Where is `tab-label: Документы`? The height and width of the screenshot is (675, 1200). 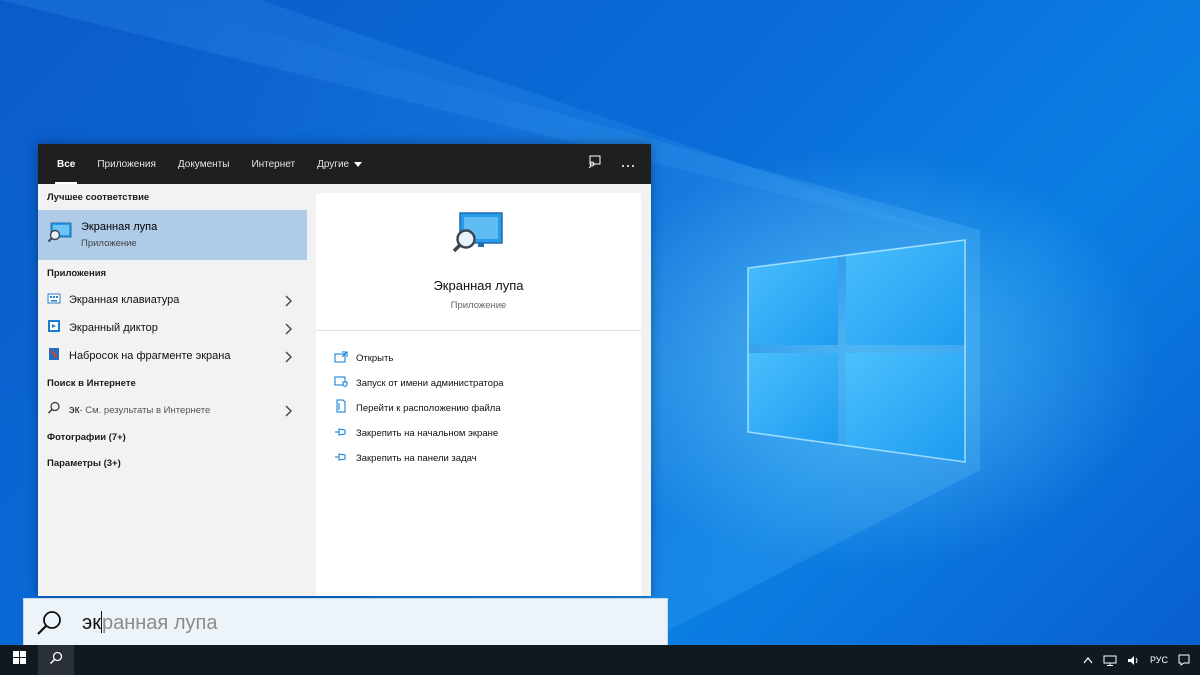 tab-label: Документы is located at coordinates (203, 164).